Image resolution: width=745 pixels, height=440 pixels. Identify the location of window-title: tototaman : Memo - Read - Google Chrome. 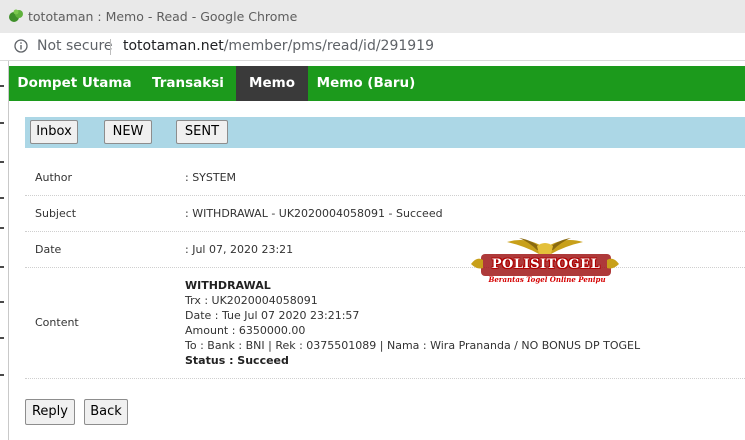
(163, 16).